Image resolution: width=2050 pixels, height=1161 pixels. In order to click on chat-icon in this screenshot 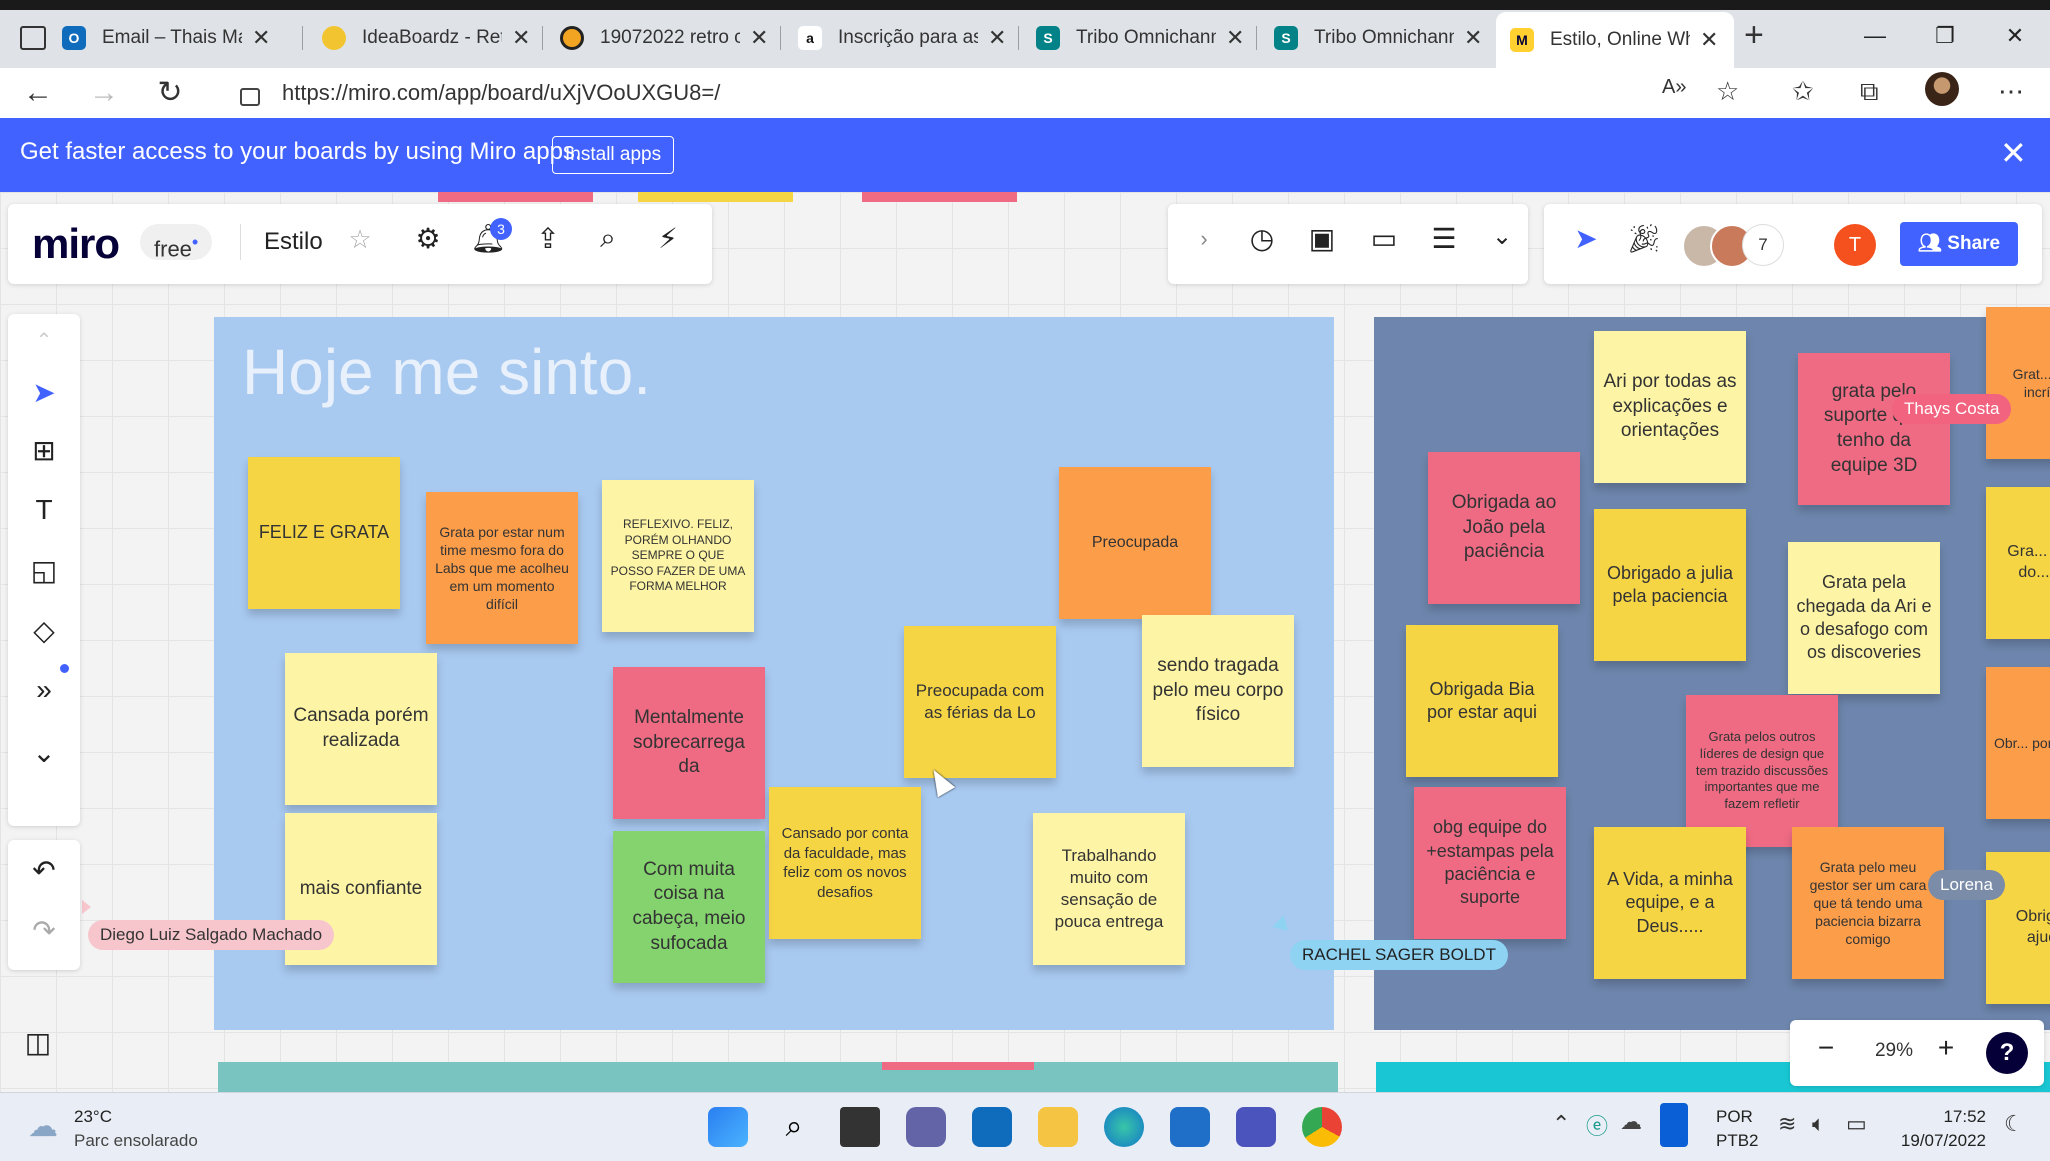, I will do `click(926, 1127)`.